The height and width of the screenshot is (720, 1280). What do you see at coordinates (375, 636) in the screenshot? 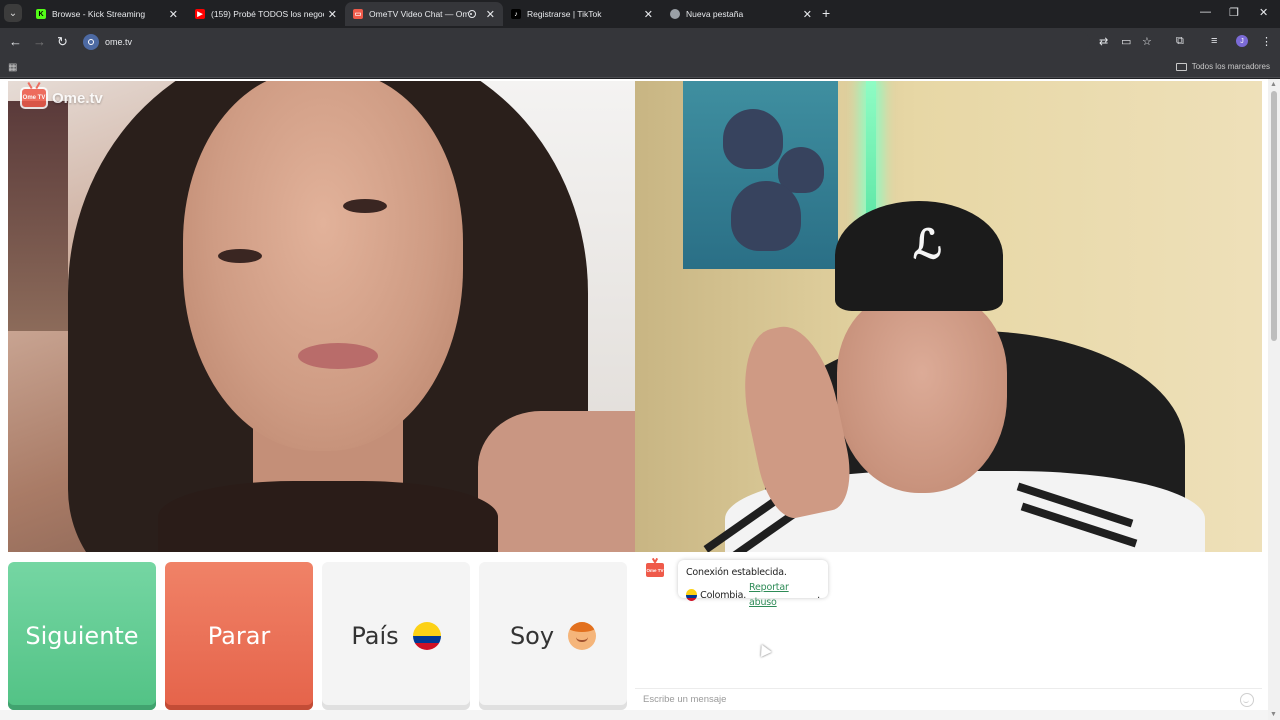
I see `country-label: País` at bounding box center [375, 636].